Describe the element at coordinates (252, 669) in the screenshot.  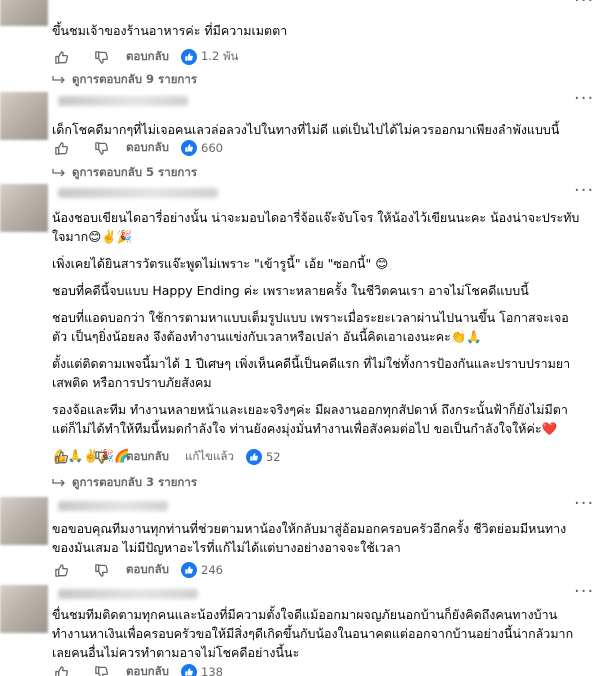
I see `comment-actions: ตอบกลับ 138` at that location.